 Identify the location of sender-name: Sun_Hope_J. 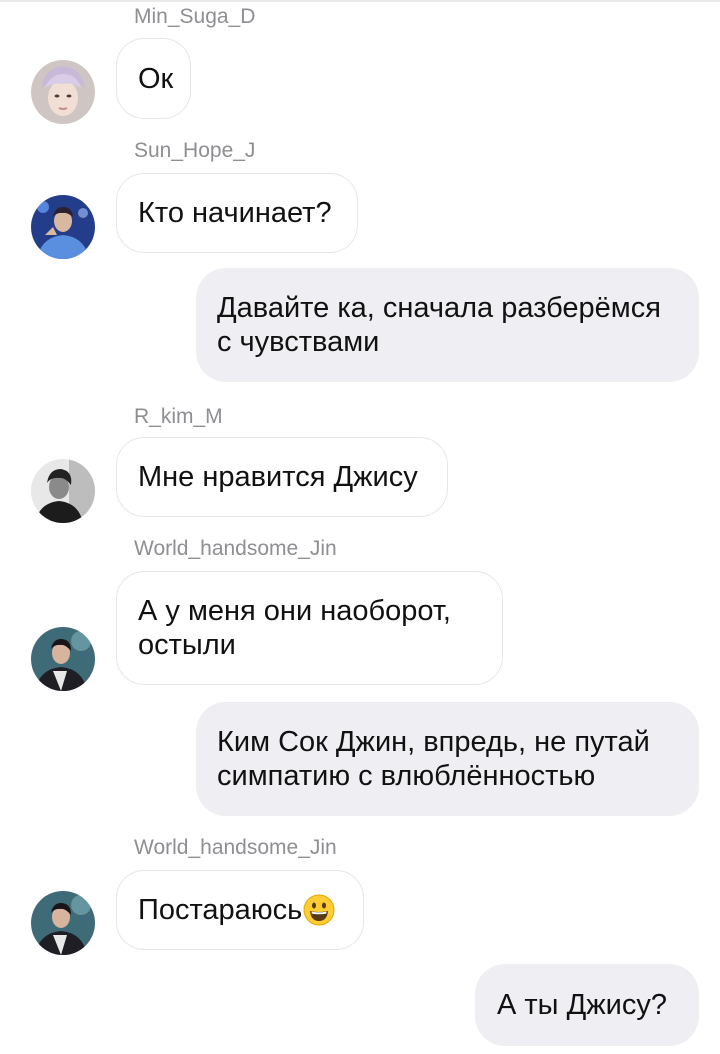
(195, 150).